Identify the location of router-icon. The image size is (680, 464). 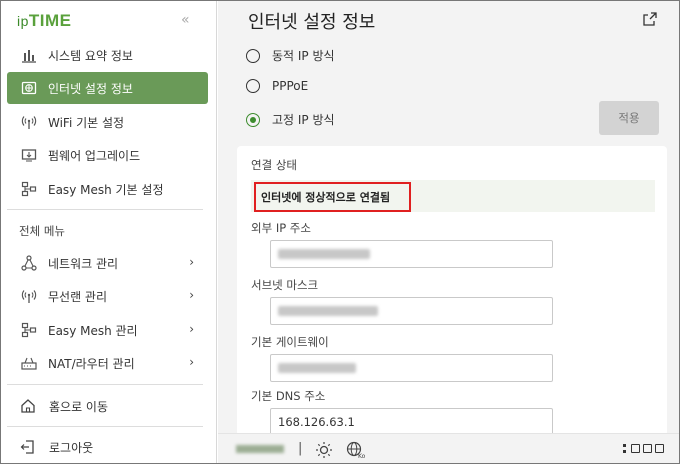
(29, 363).